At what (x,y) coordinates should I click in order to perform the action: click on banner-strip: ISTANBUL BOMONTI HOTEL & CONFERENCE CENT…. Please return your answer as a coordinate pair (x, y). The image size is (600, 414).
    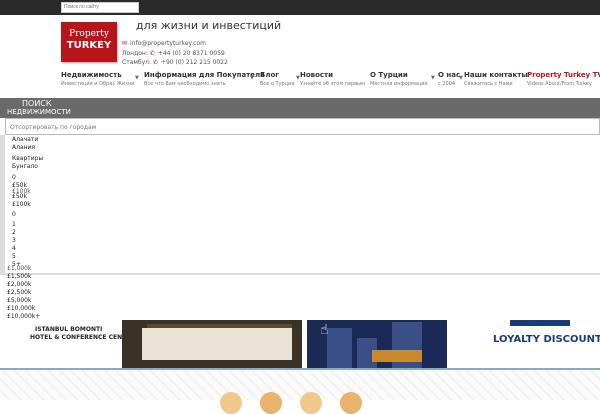
    Looking at the image, I should click on (300, 344).